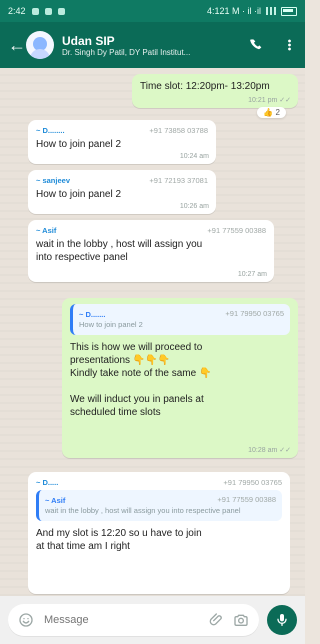 The height and width of the screenshot is (644, 320). Describe the element at coordinates (205, 86) in the screenshot. I see `message-text: Time slot: 12:20pm- 13:20pm` at that location.